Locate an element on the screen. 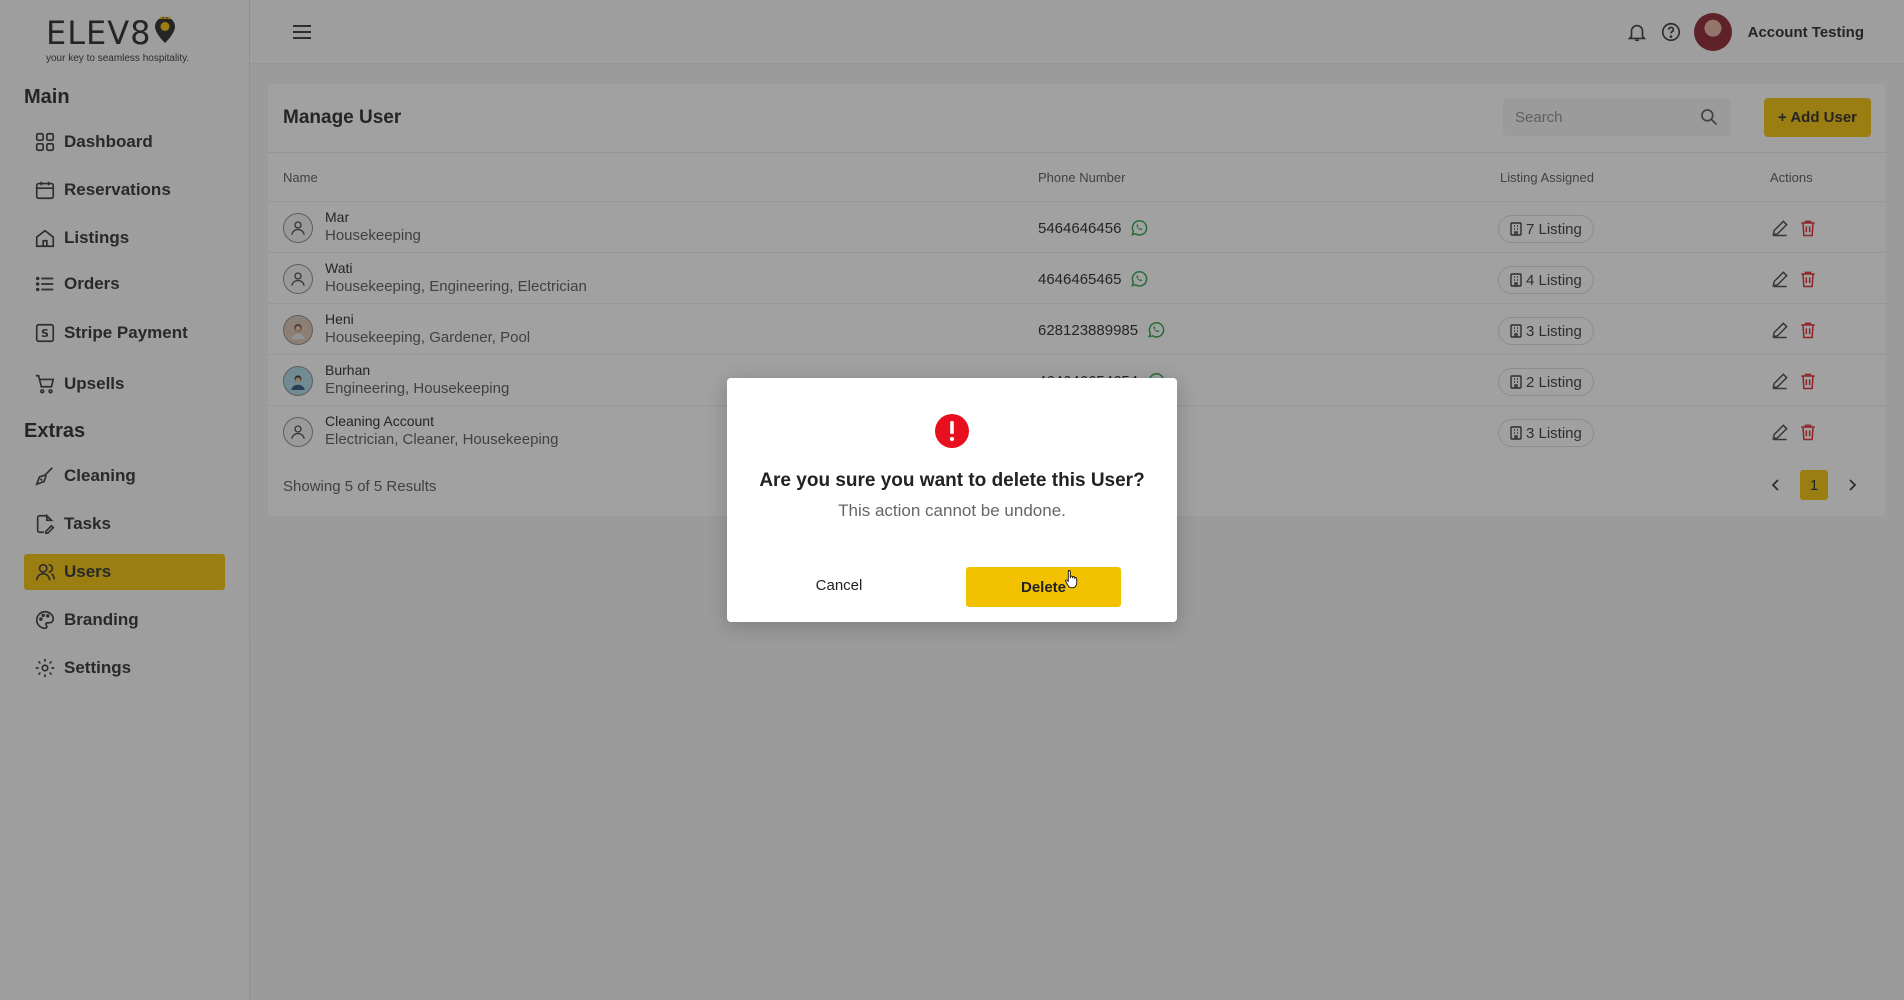 The image size is (1904, 1000). delete-button: Delete is located at coordinates (1043, 587).